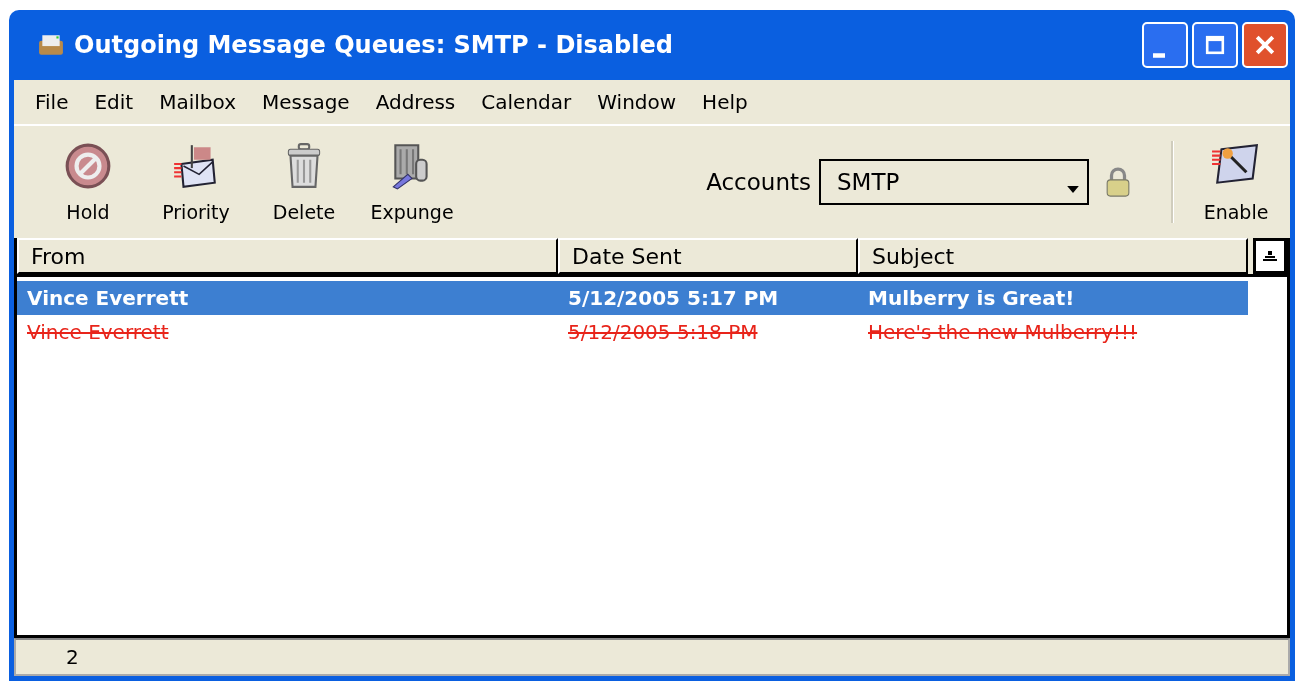 This screenshot has width=1303, height=685. I want to click on menu-item: Calendar, so click(526, 102).